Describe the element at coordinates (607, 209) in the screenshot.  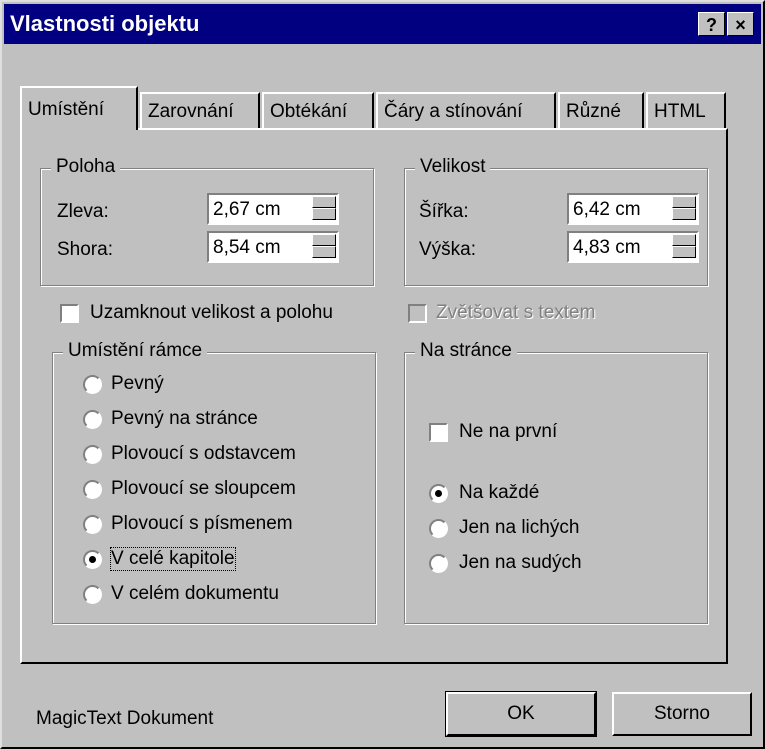
I see `sirka-value: 6,42 cm` at that location.